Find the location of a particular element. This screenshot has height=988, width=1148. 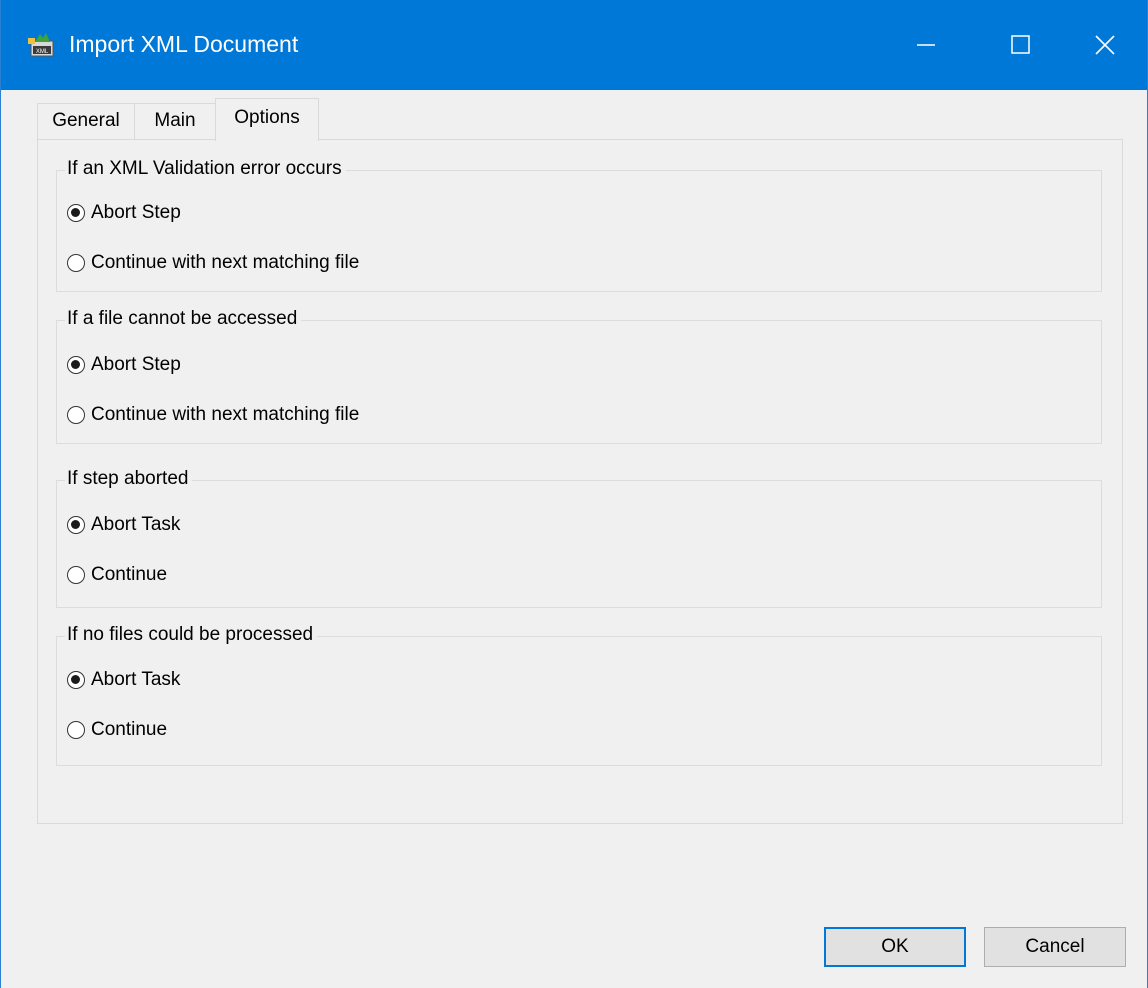

title-bar: XML Import XML Document is located at coordinates (574, 45).